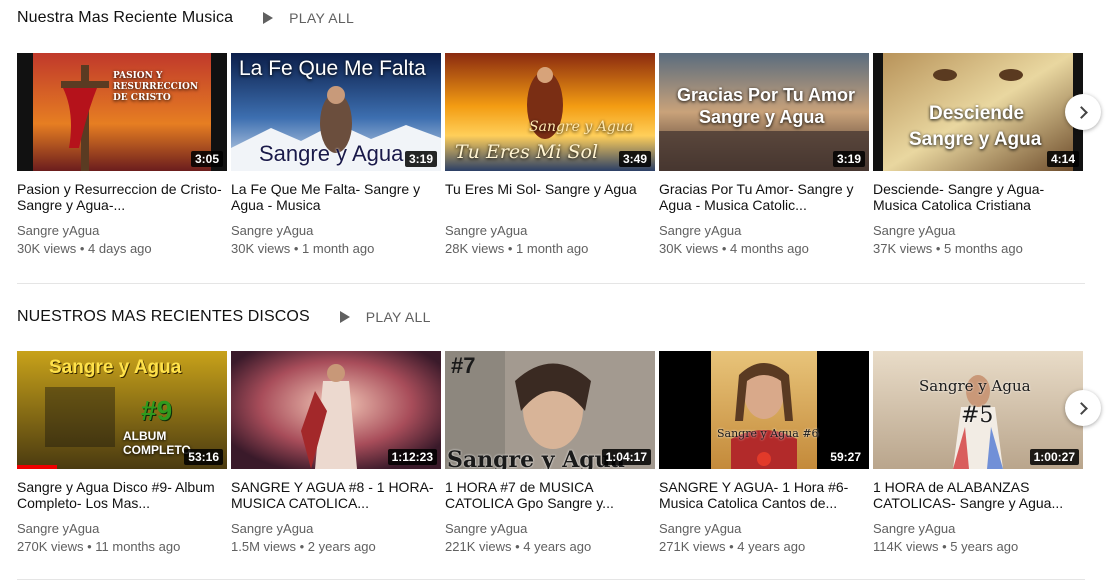  Describe the element at coordinates (163, 316) in the screenshot. I see `shelf-title: NUESTROS MAS RECIENTES DISCOS` at that location.